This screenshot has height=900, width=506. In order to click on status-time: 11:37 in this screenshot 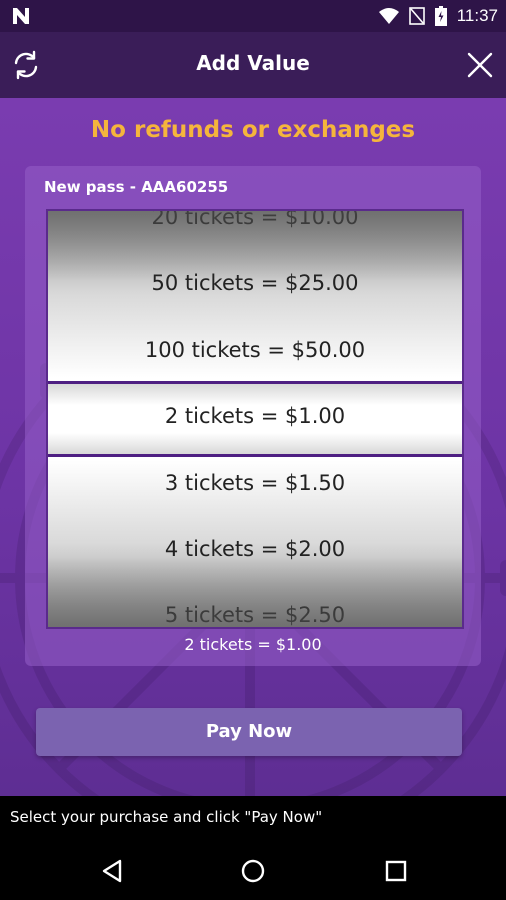, I will do `click(477, 15)`.